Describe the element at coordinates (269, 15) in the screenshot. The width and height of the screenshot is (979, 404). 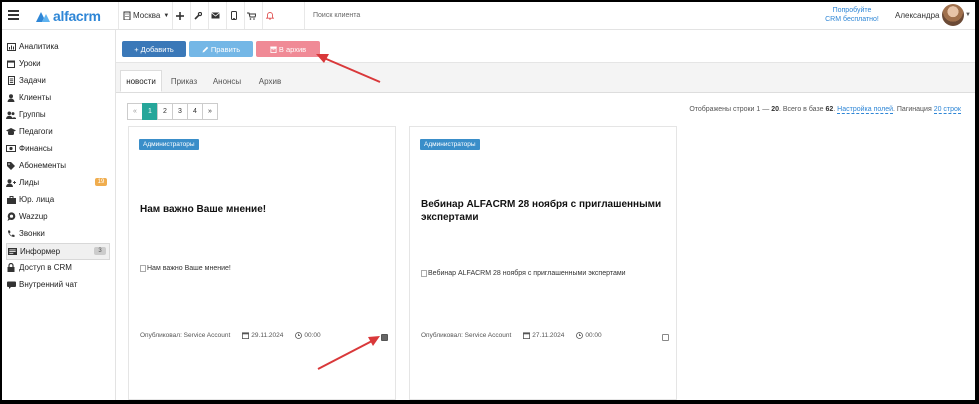
I see `notifications-button` at that location.